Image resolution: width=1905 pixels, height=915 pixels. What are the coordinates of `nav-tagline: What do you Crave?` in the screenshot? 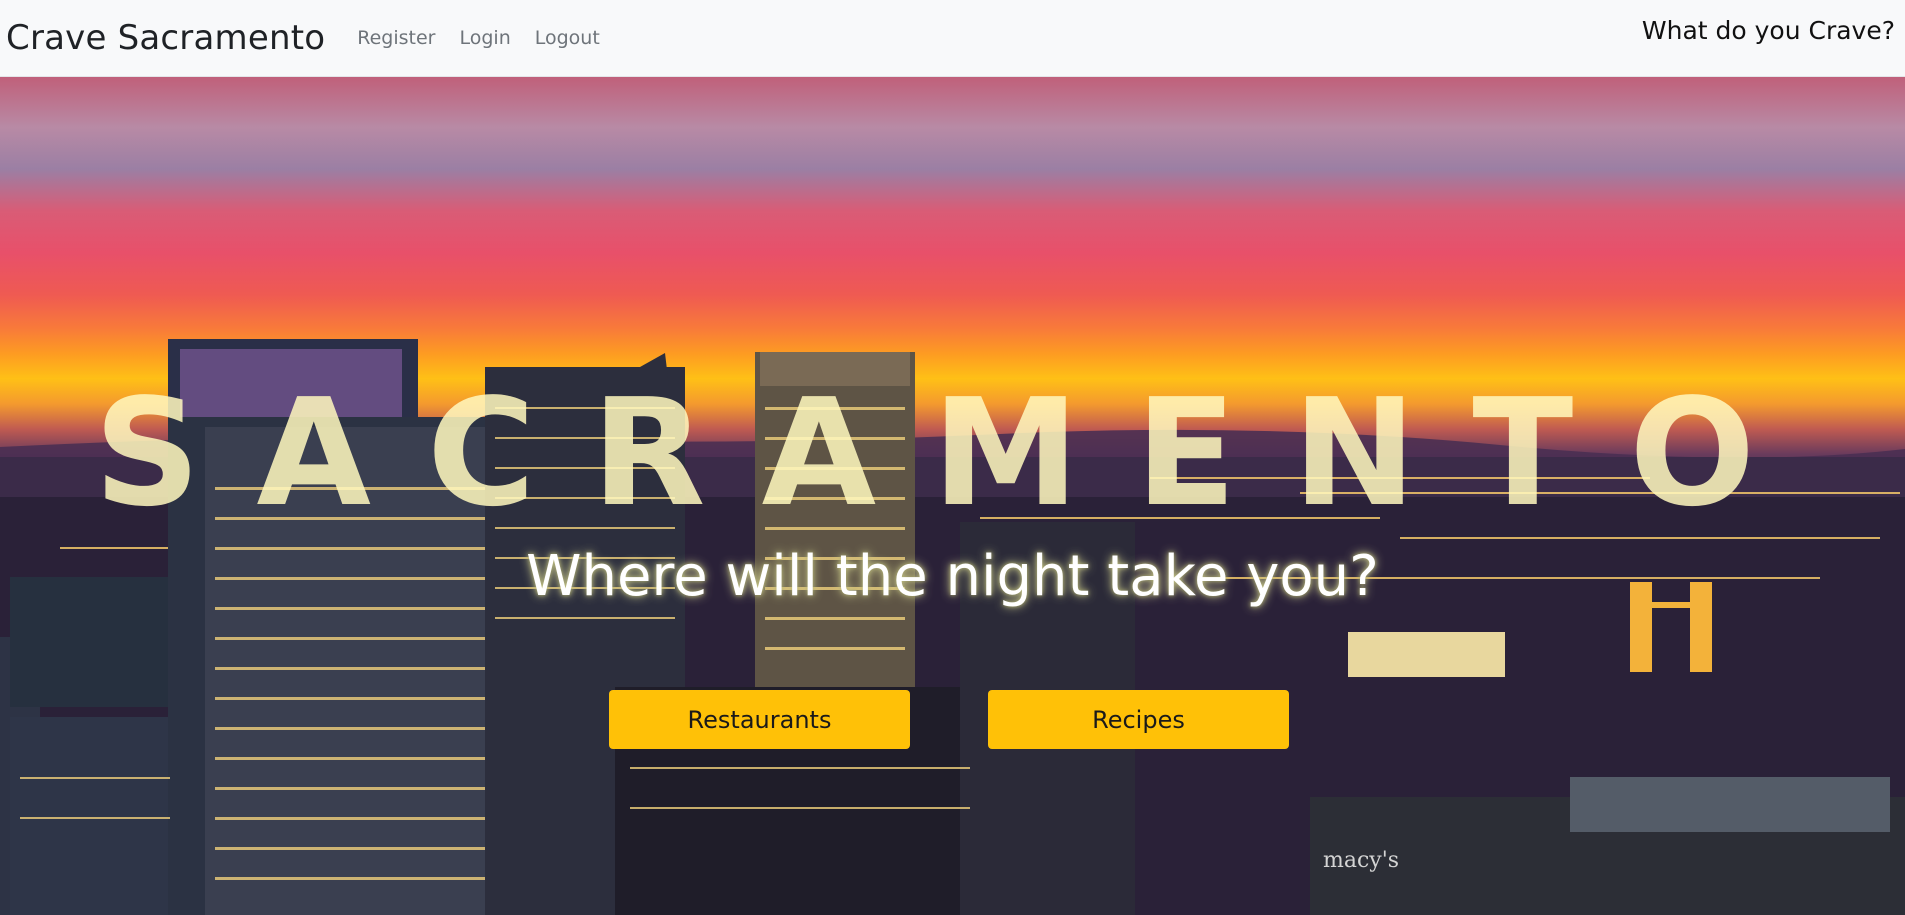 It's located at (1768, 30).